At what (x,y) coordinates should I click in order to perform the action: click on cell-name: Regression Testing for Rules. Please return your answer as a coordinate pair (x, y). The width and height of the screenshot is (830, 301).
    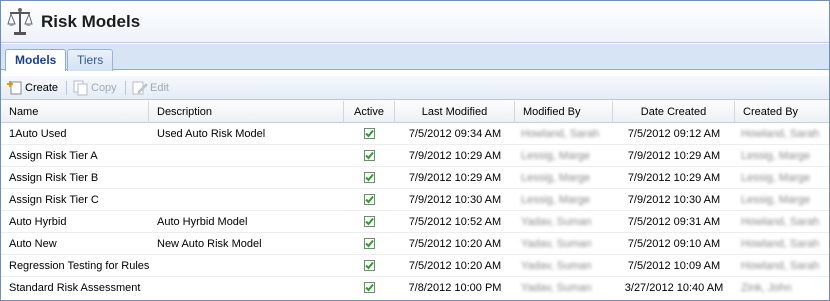
    Looking at the image, I should click on (79, 266).